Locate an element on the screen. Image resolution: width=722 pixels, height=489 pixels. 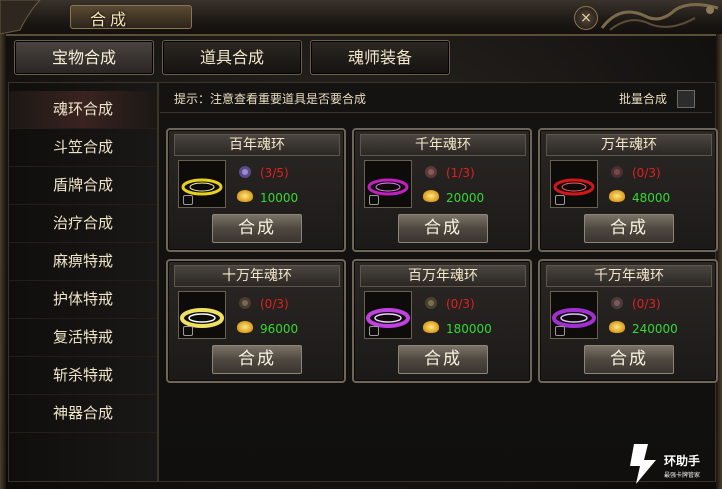
material-count: (3/5) is located at coordinates (274, 173).